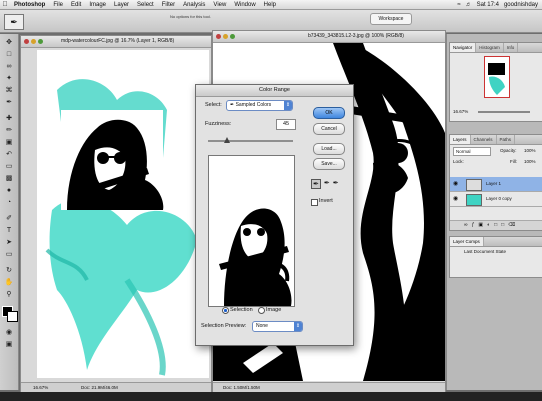 The image size is (542, 401). What do you see at coordinates (482, 225) in the screenshot?
I see `mask-icon: ▣` at bounding box center [482, 225].